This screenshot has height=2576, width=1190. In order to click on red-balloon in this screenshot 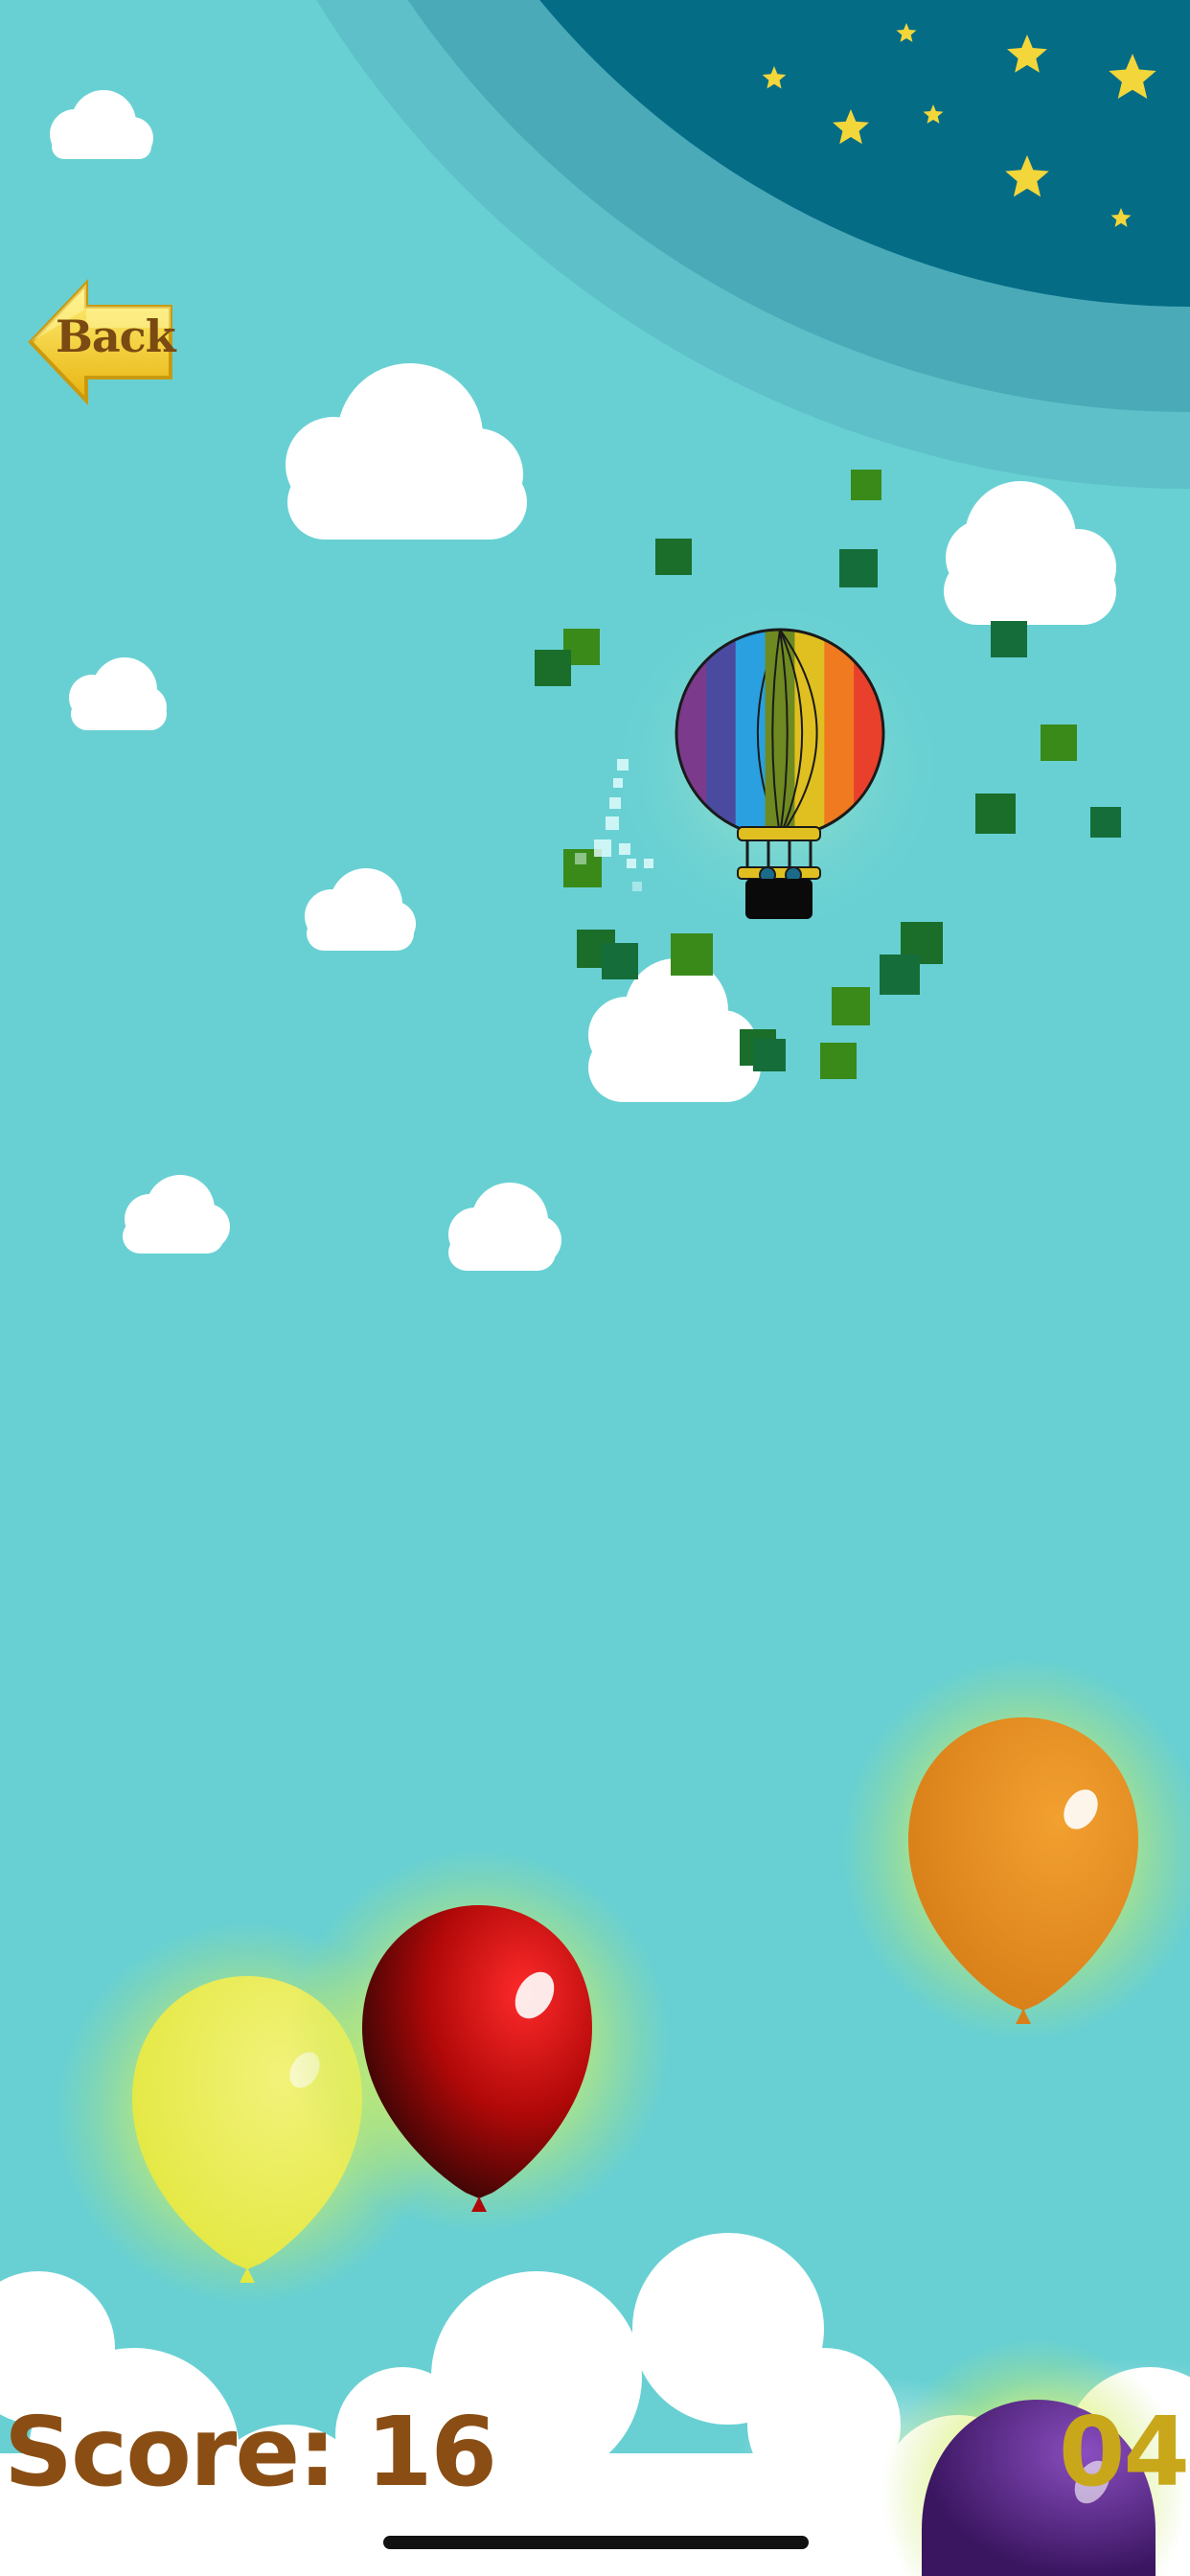, I will do `click(479, 2042)`.